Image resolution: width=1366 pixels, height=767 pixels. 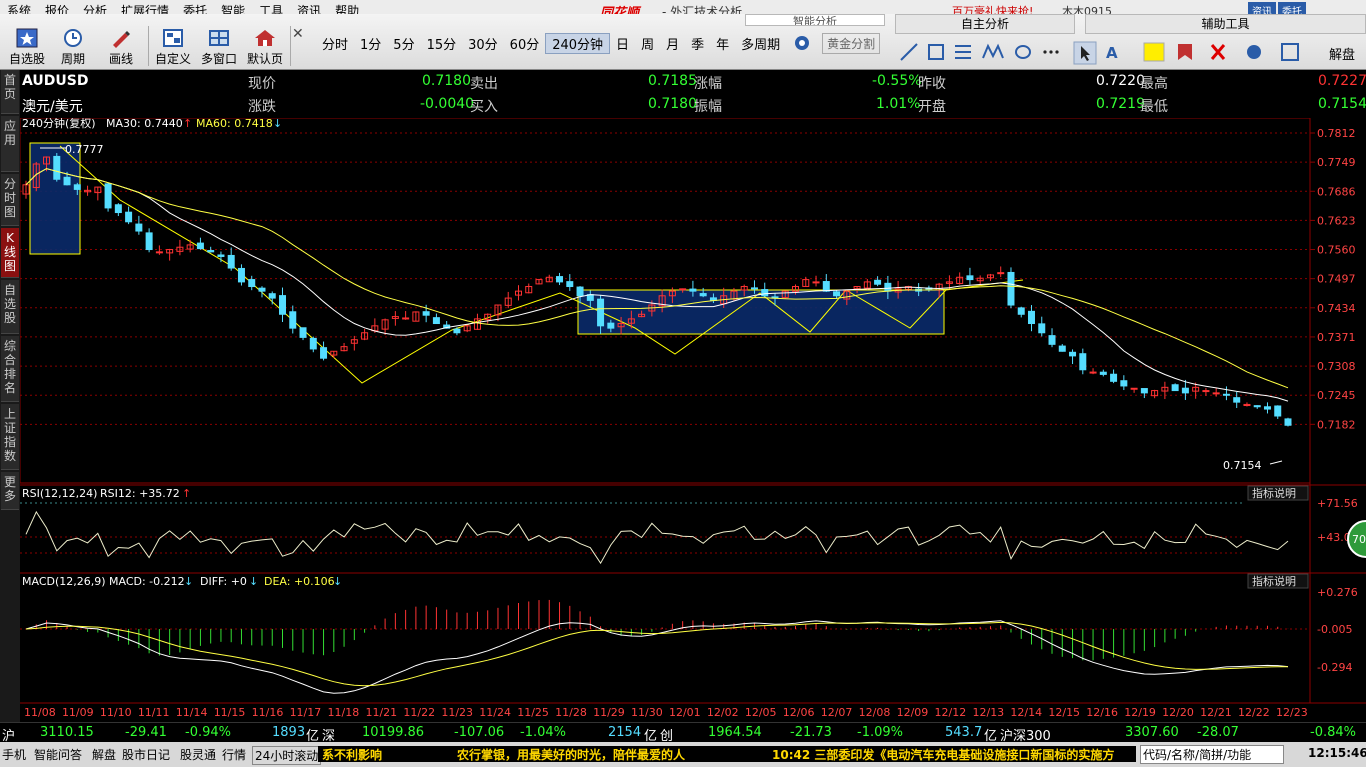 I want to click on mobile-button: 手机, so click(x=14, y=754).